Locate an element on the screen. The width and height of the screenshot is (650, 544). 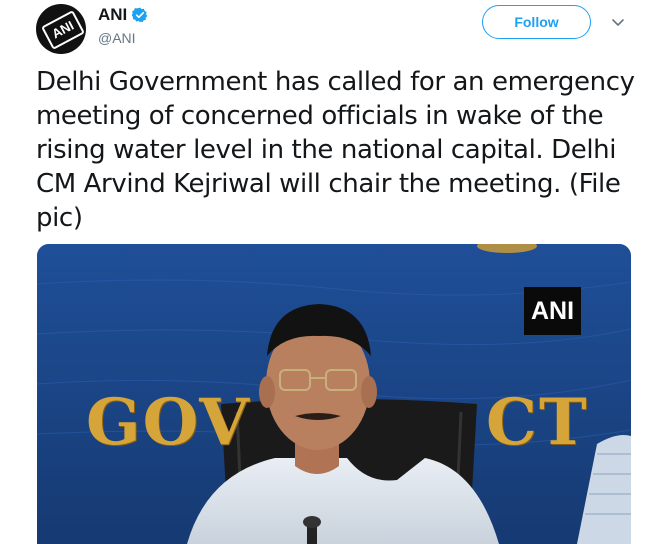
verified-badge-icon is located at coordinates (140, 15).